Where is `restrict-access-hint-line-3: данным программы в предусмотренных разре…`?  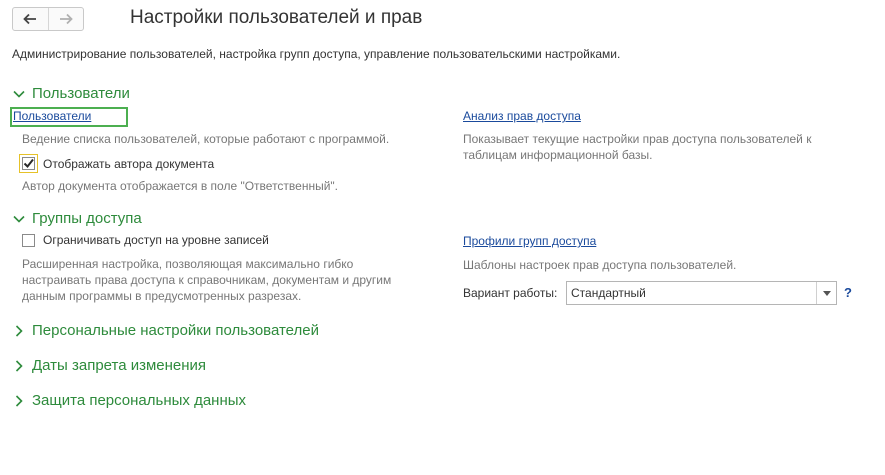 restrict-access-hint-line-3: данным программы в предусмотренных разре… is located at coordinates (162, 296).